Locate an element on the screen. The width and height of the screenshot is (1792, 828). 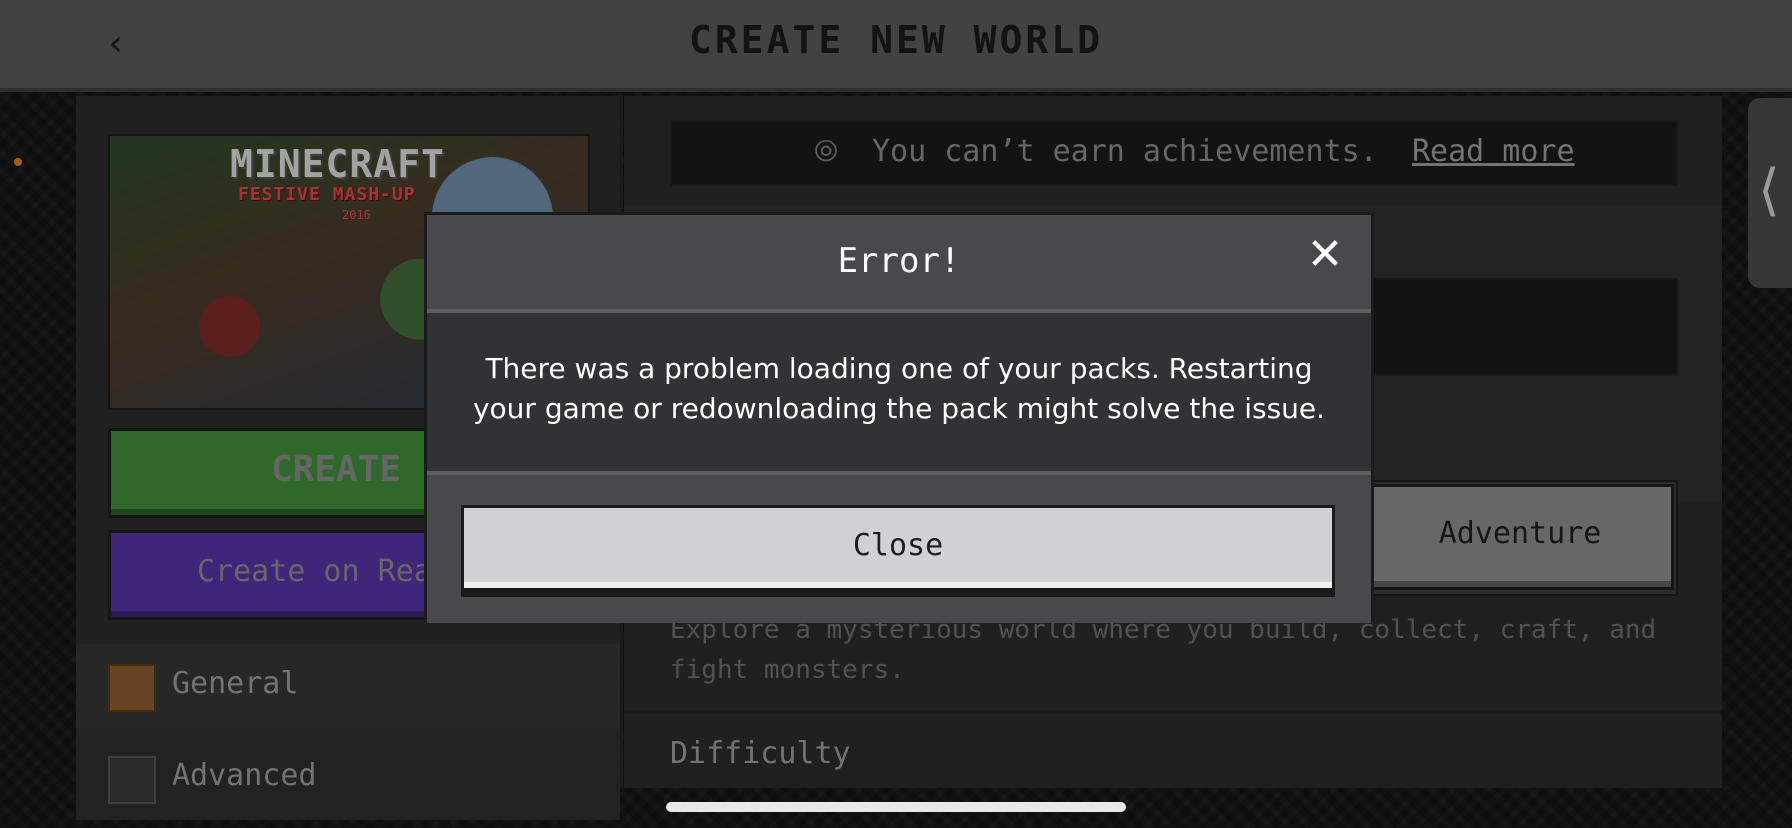
close-button: Close is located at coordinates (898, 548).